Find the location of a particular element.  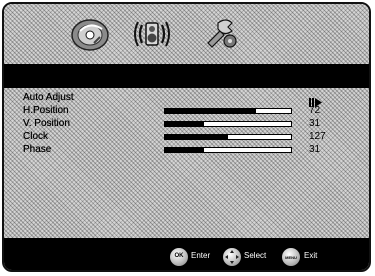

menu-item-h-position: H.Position 72 is located at coordinates (186, 111).